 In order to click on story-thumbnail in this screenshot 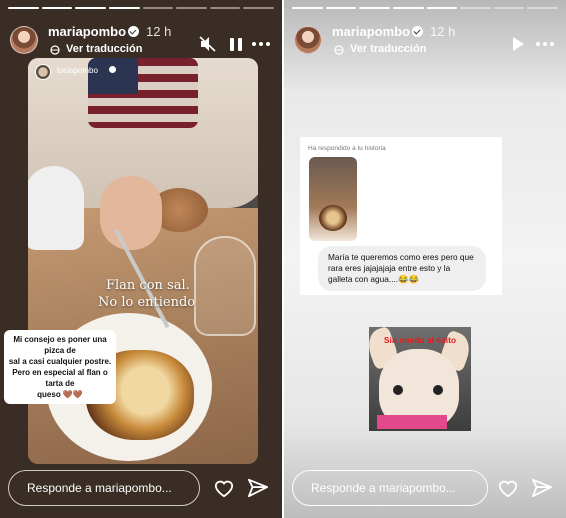, I will do `click(333, 199)`.